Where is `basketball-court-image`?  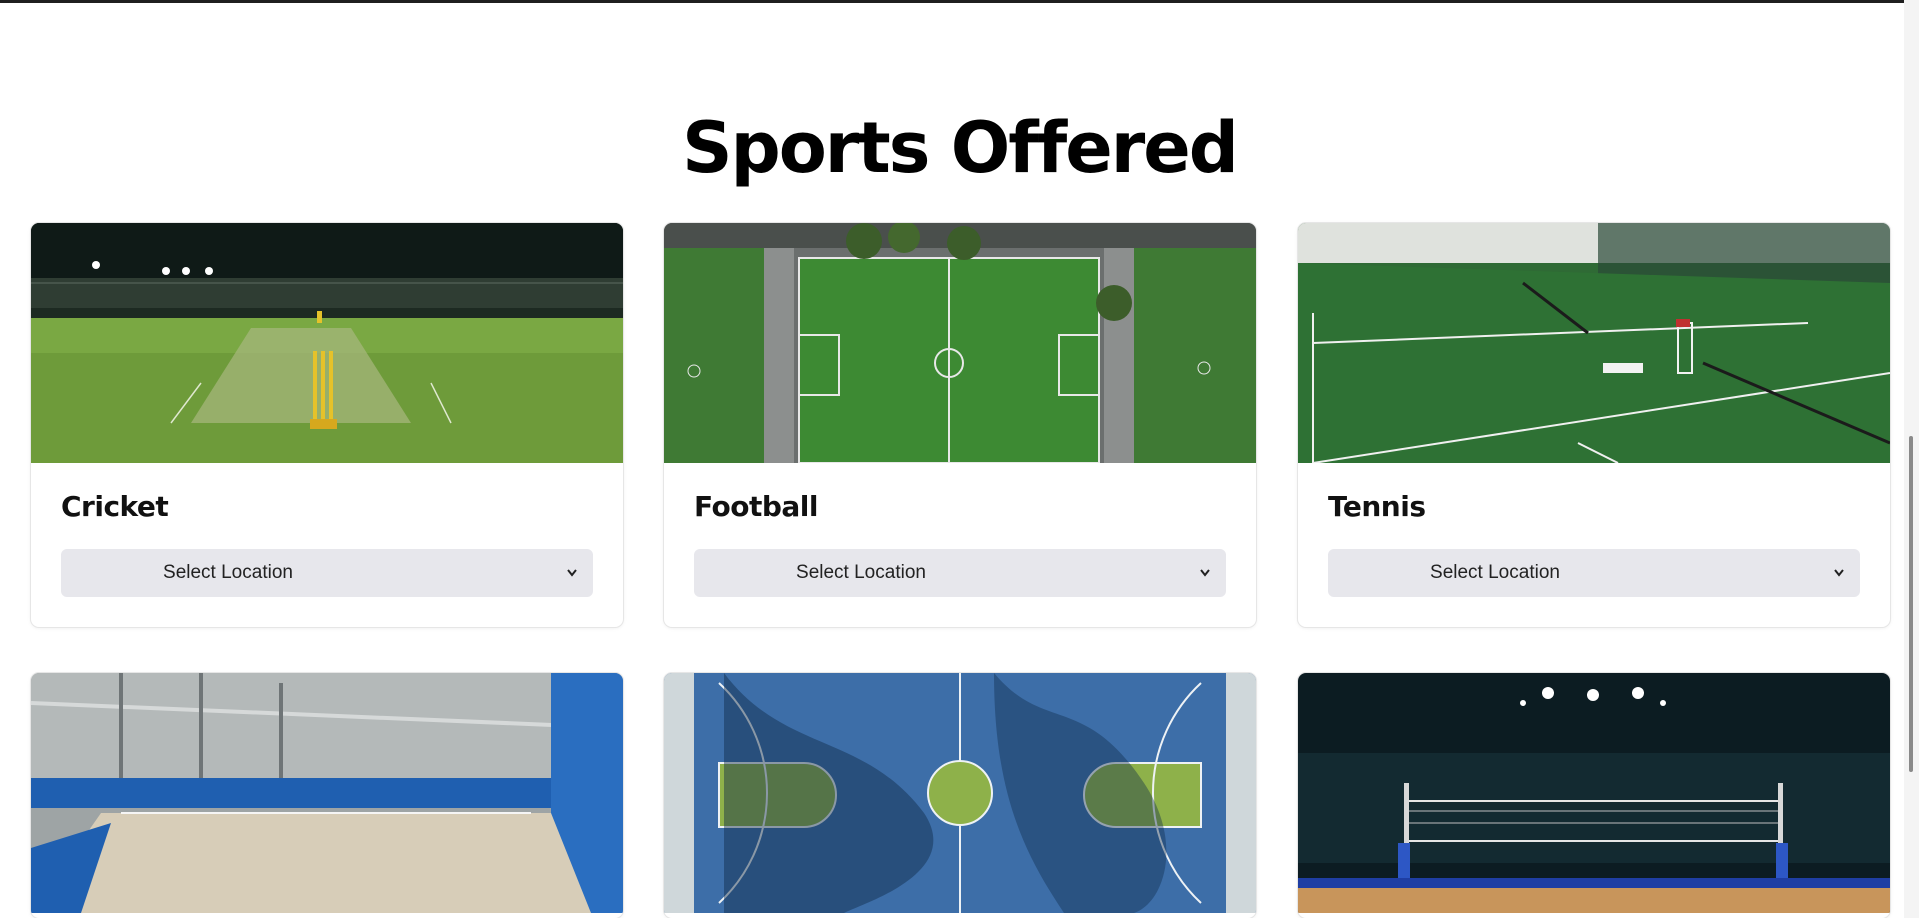
basketball-court-image is located at coordinates (960, 793).